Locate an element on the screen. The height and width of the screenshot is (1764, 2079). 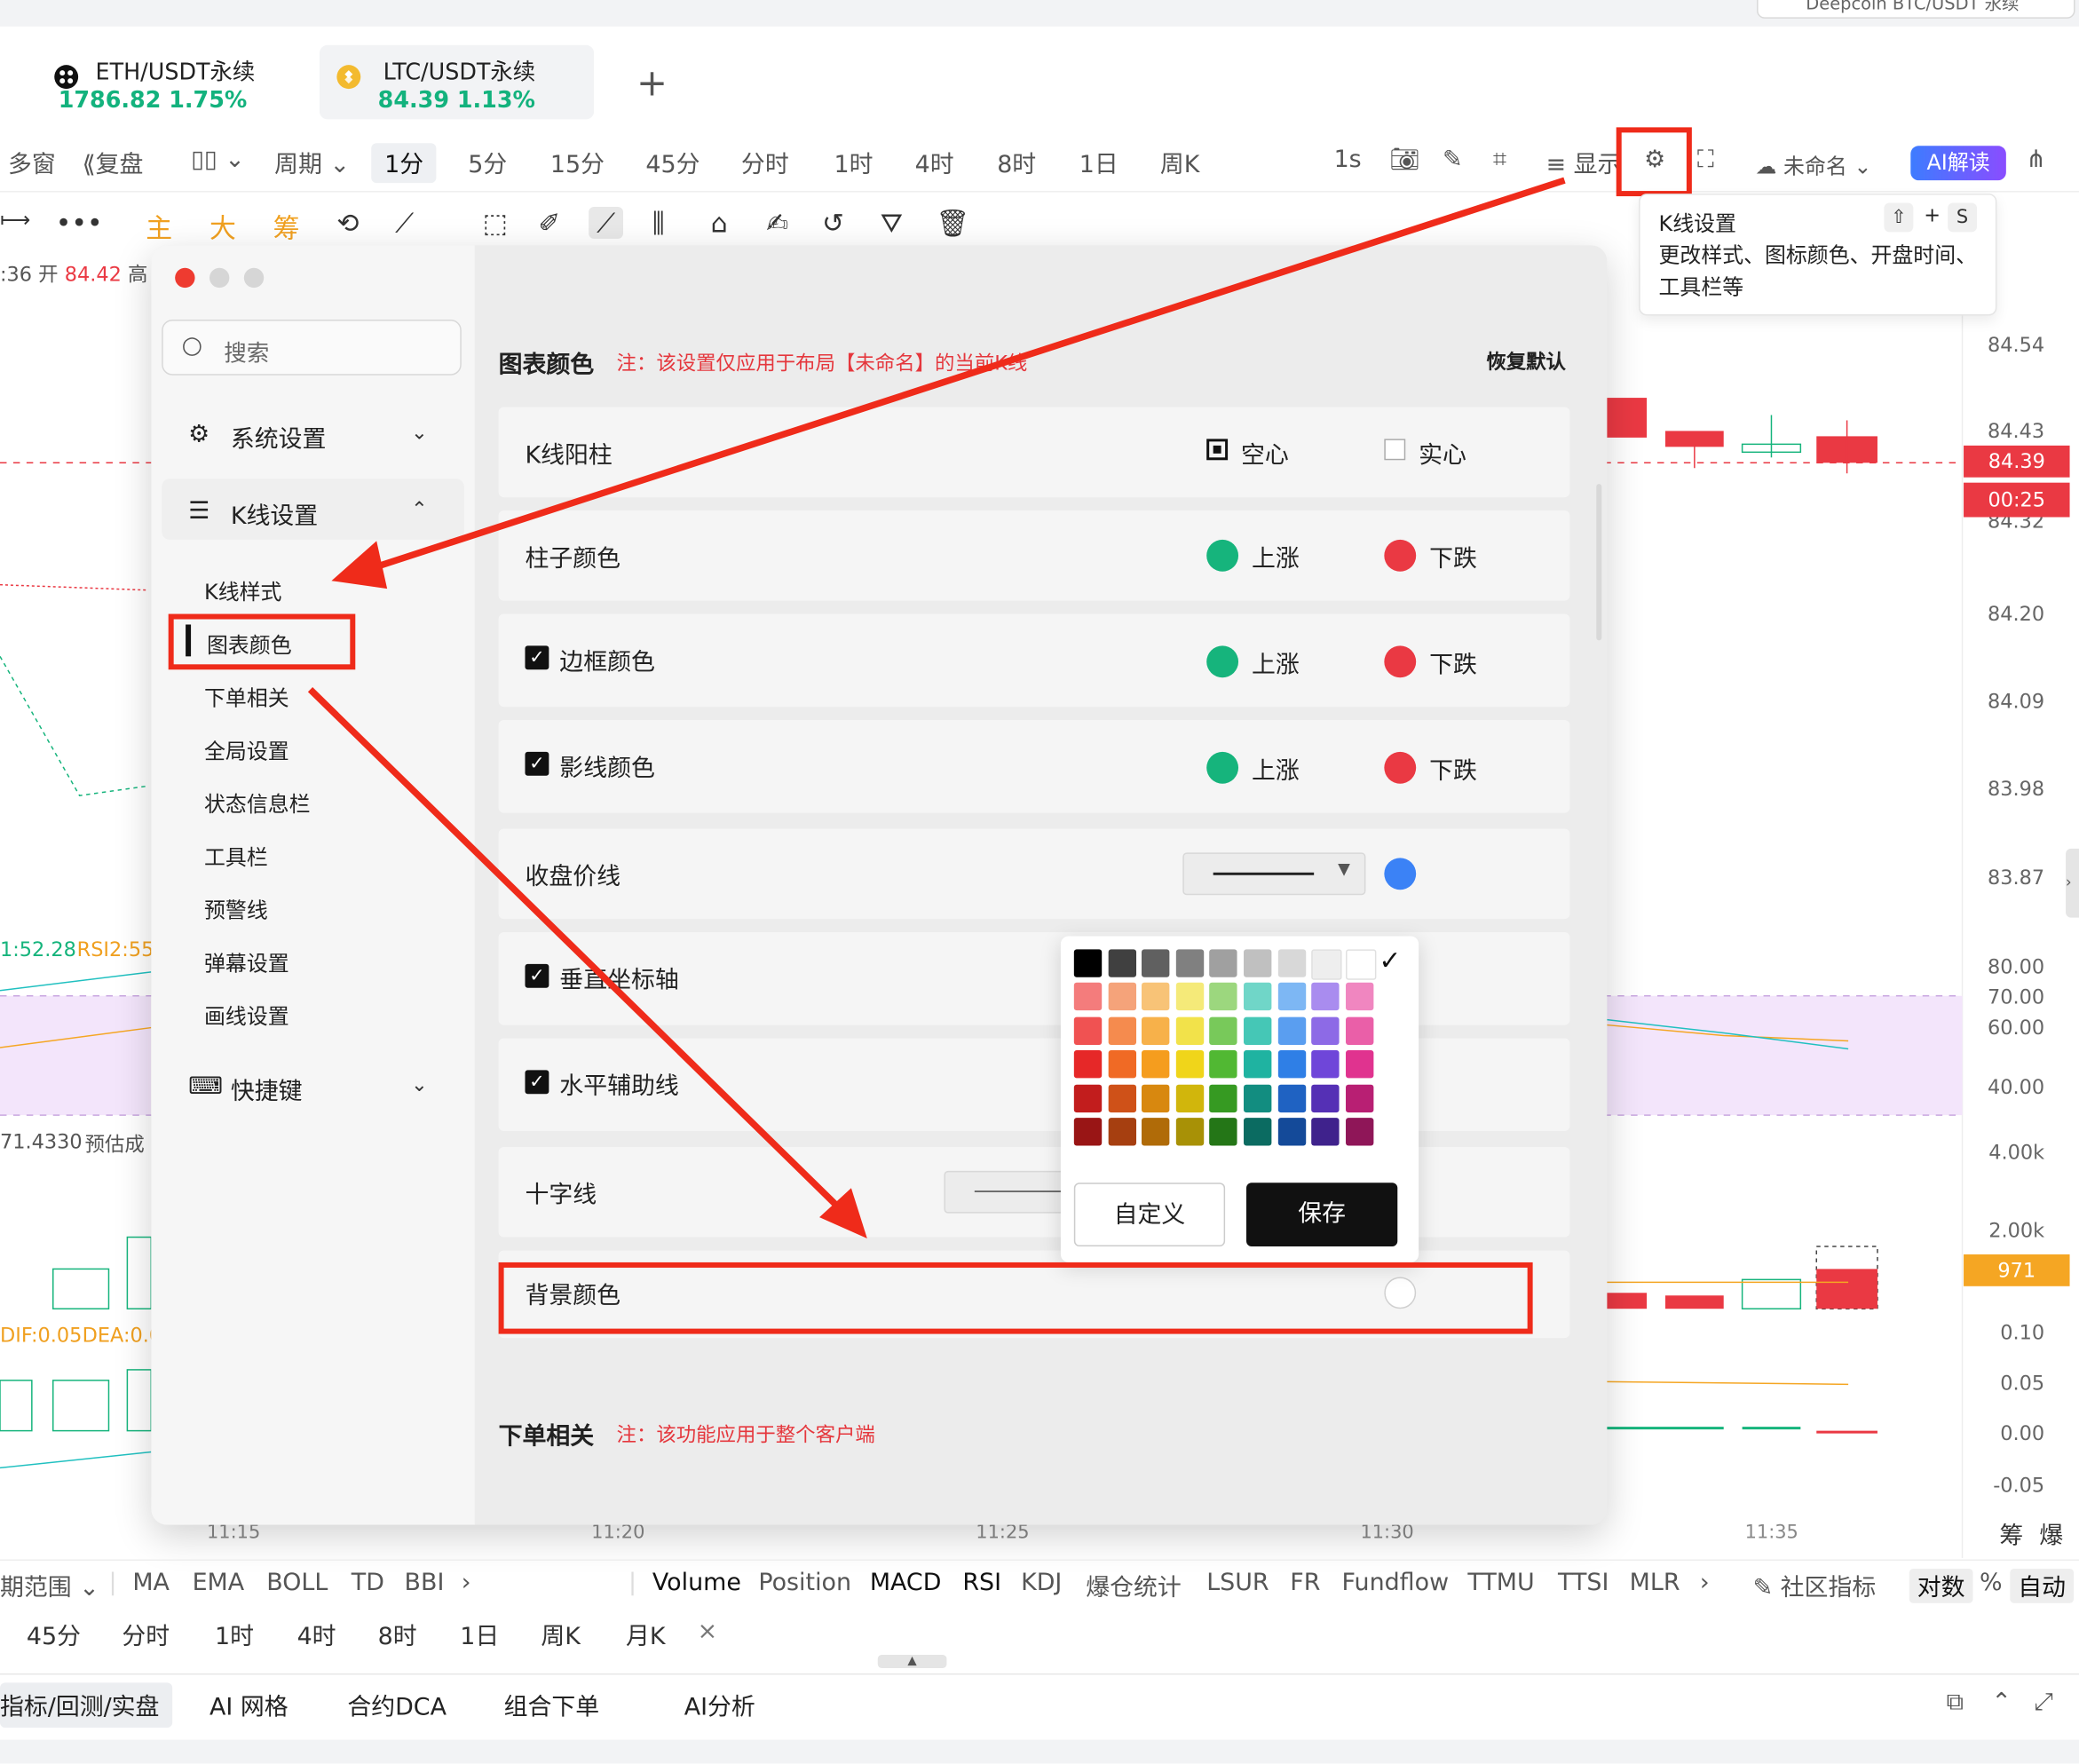
community-indicators-button: ✎ 社区指标 is located at coordinates (1815, 1586).